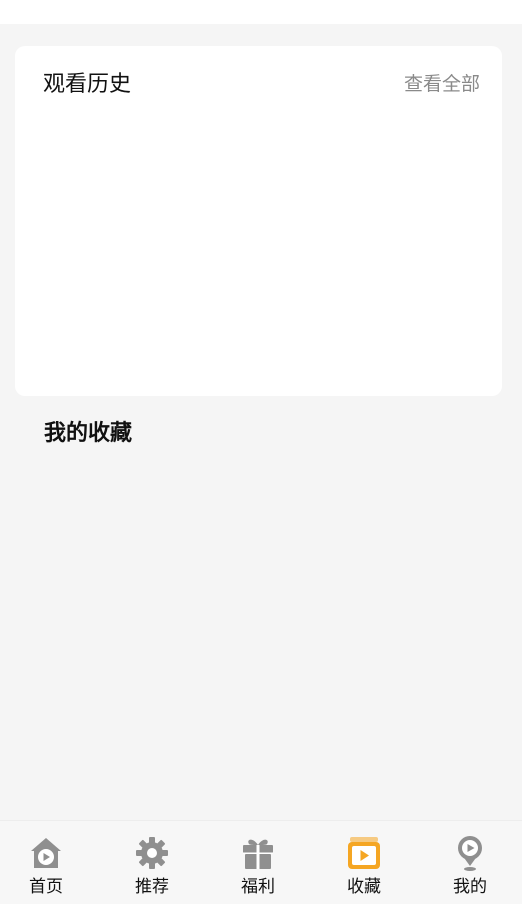 The image size is (522, 904). I want to click on watch-history-title: 观看历史, so click(87, 84).